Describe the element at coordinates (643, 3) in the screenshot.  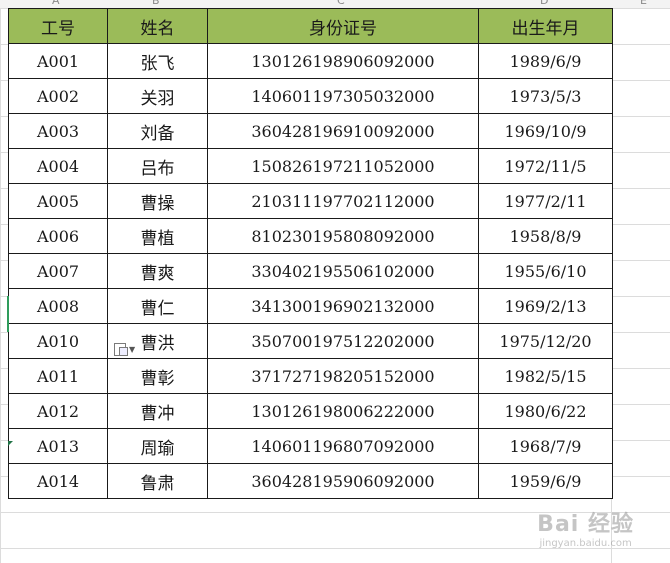
I see `column-letter-e: E` at that location.